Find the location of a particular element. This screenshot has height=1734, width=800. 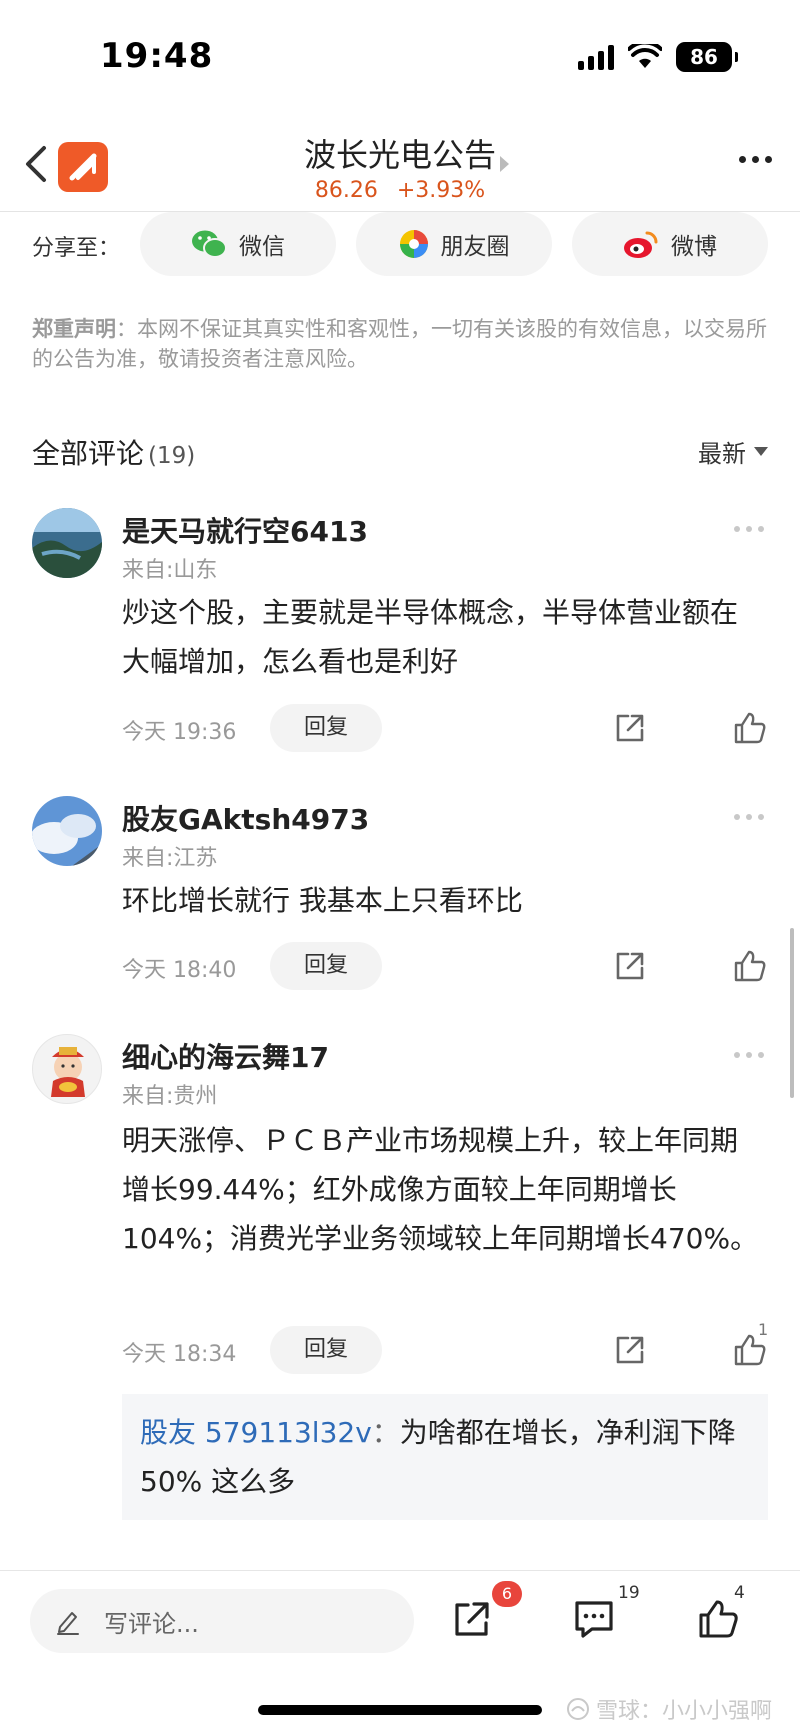

status-icons: 86 is located at coordinates (658, 57).